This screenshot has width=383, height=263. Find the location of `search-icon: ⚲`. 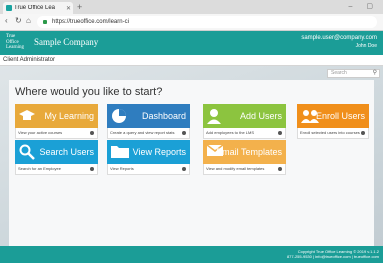

search-icon: ⚲ is located at coordinates (375, 73).